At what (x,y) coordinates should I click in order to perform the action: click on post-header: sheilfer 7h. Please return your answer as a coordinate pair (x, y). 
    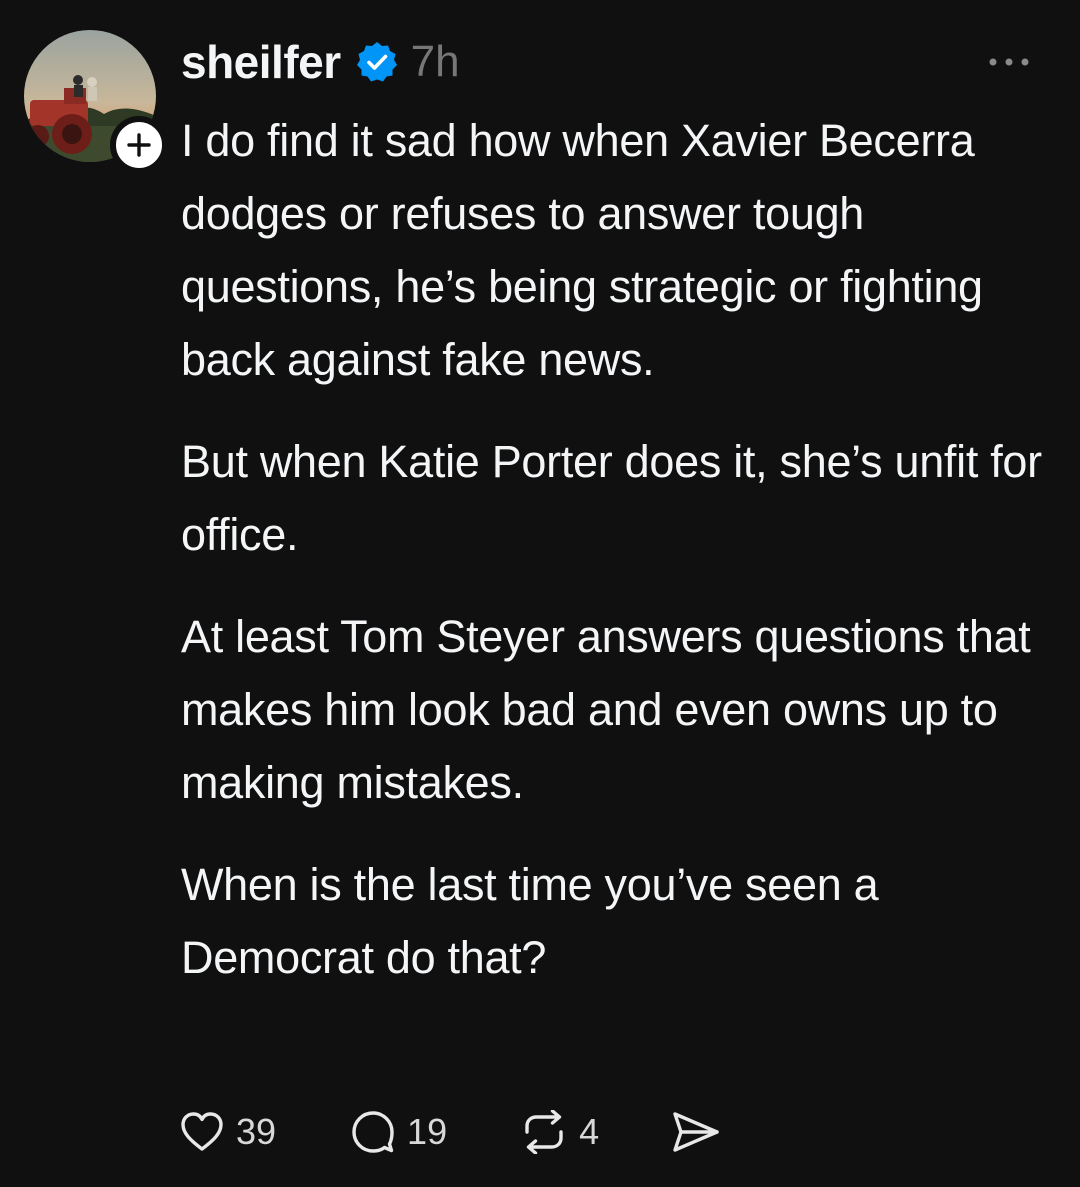
    Looking at the image, I should click on (320, 62).